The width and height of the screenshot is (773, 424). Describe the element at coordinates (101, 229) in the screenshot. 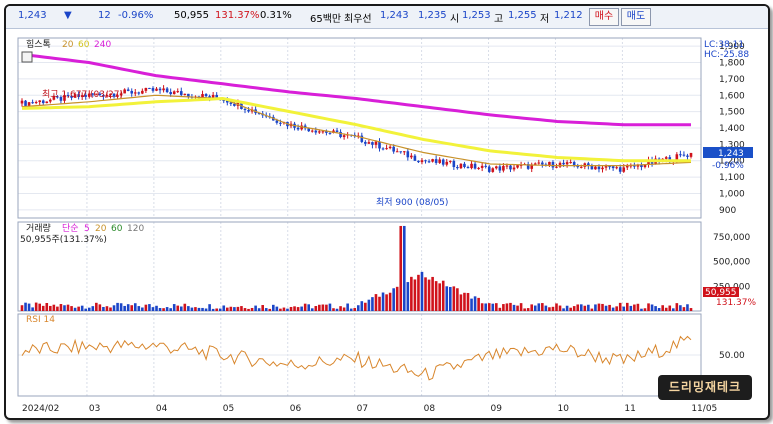

I see `volume-legend-20: 20` at that location.